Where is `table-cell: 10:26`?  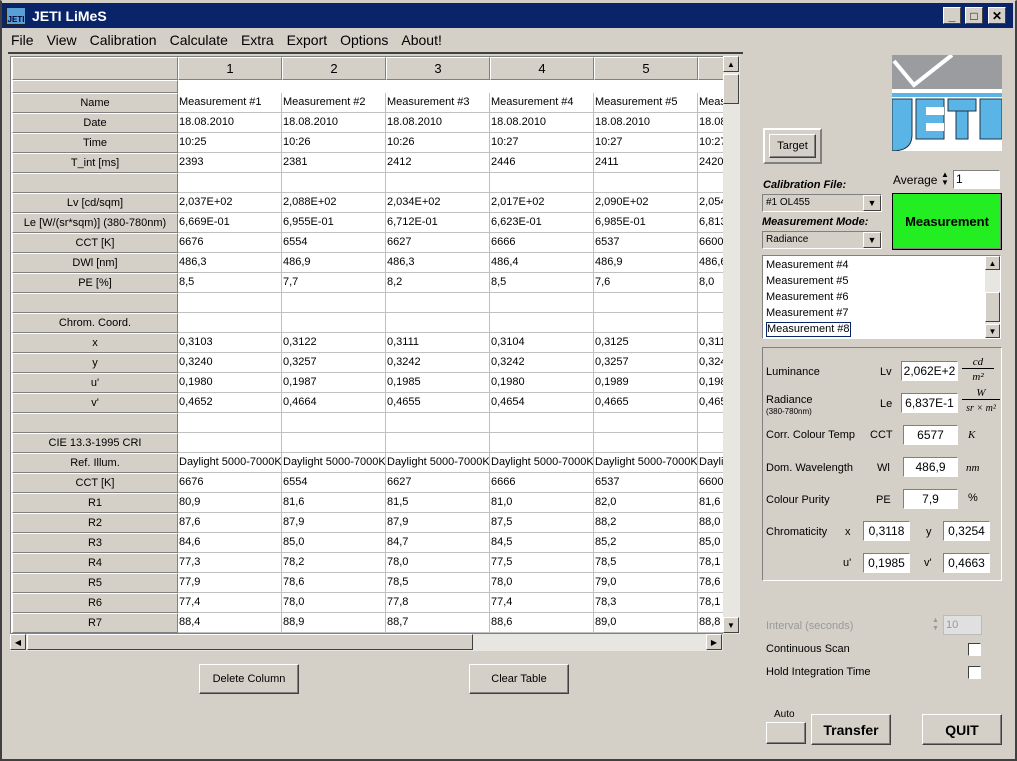 table-cell: 10:26 is located at coordinates (334, 143).